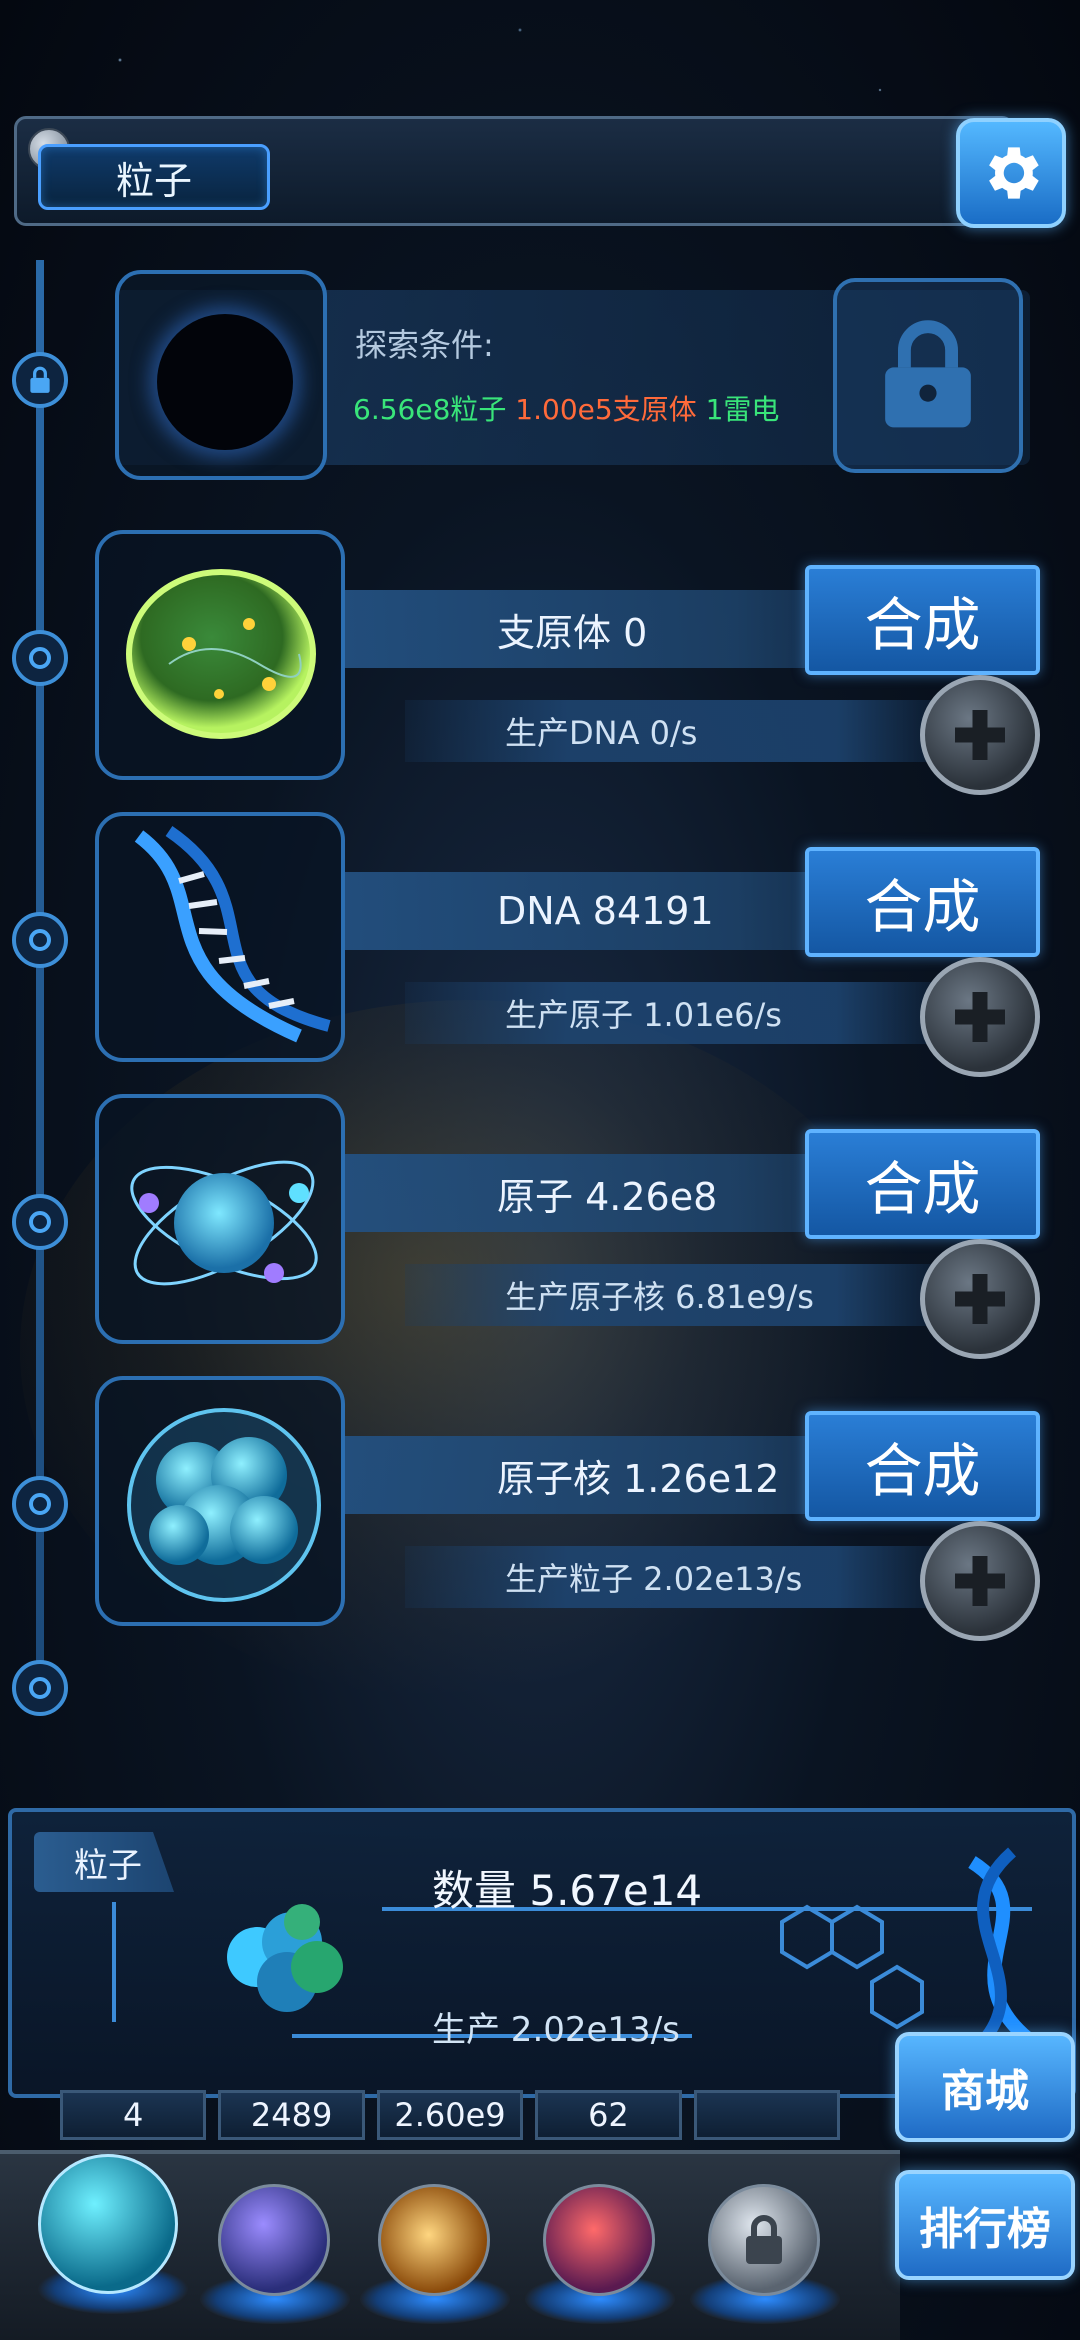  I want to click on dna-helix-icon, so click(232, 934).